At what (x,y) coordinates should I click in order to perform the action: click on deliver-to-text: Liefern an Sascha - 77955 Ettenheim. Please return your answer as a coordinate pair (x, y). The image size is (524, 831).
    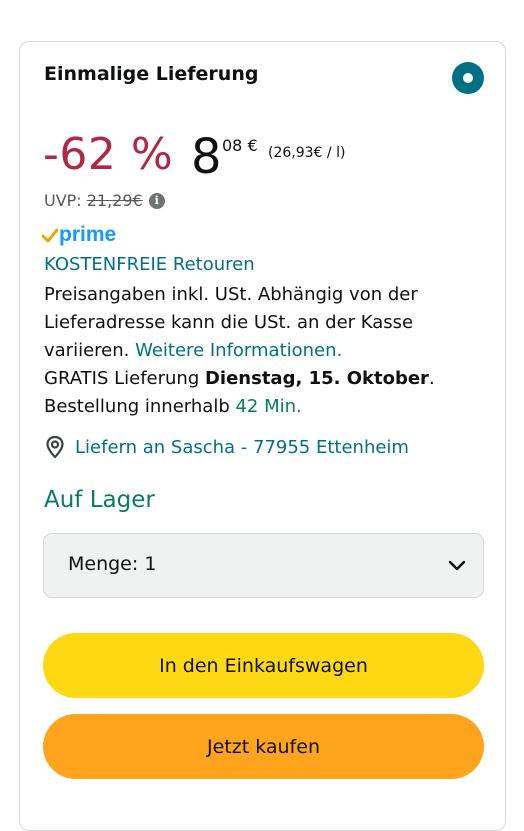
    Looking at the image, I should click on (242, 447).